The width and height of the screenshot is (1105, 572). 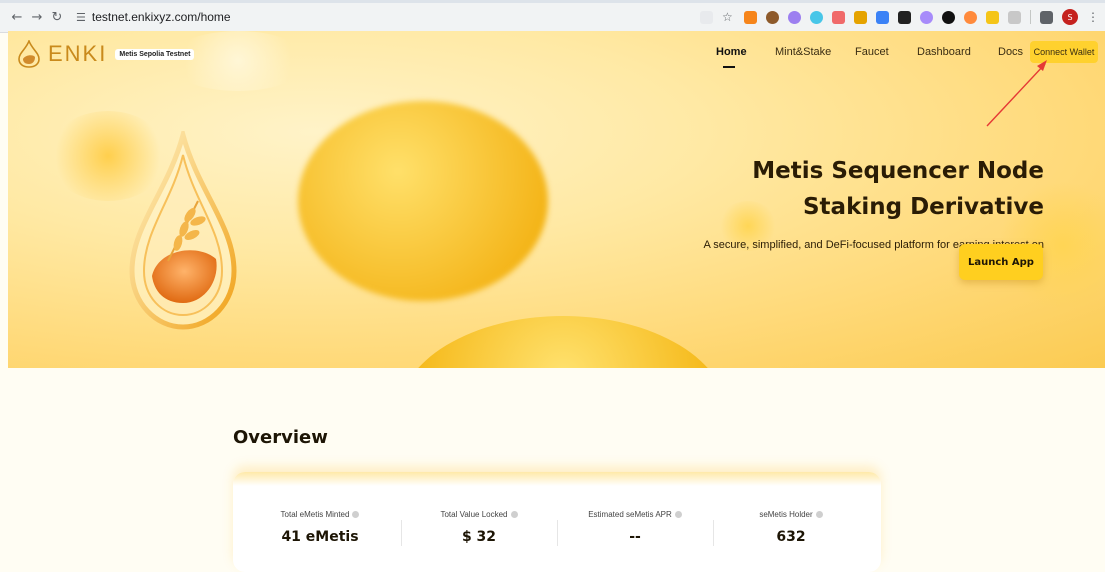 I want to click on side-panel-icon, so click(x=1046, y=17).